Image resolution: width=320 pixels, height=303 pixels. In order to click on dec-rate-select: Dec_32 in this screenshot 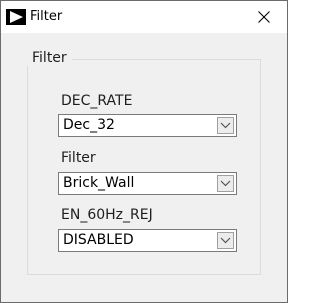, I will do `click(147, 125)`.